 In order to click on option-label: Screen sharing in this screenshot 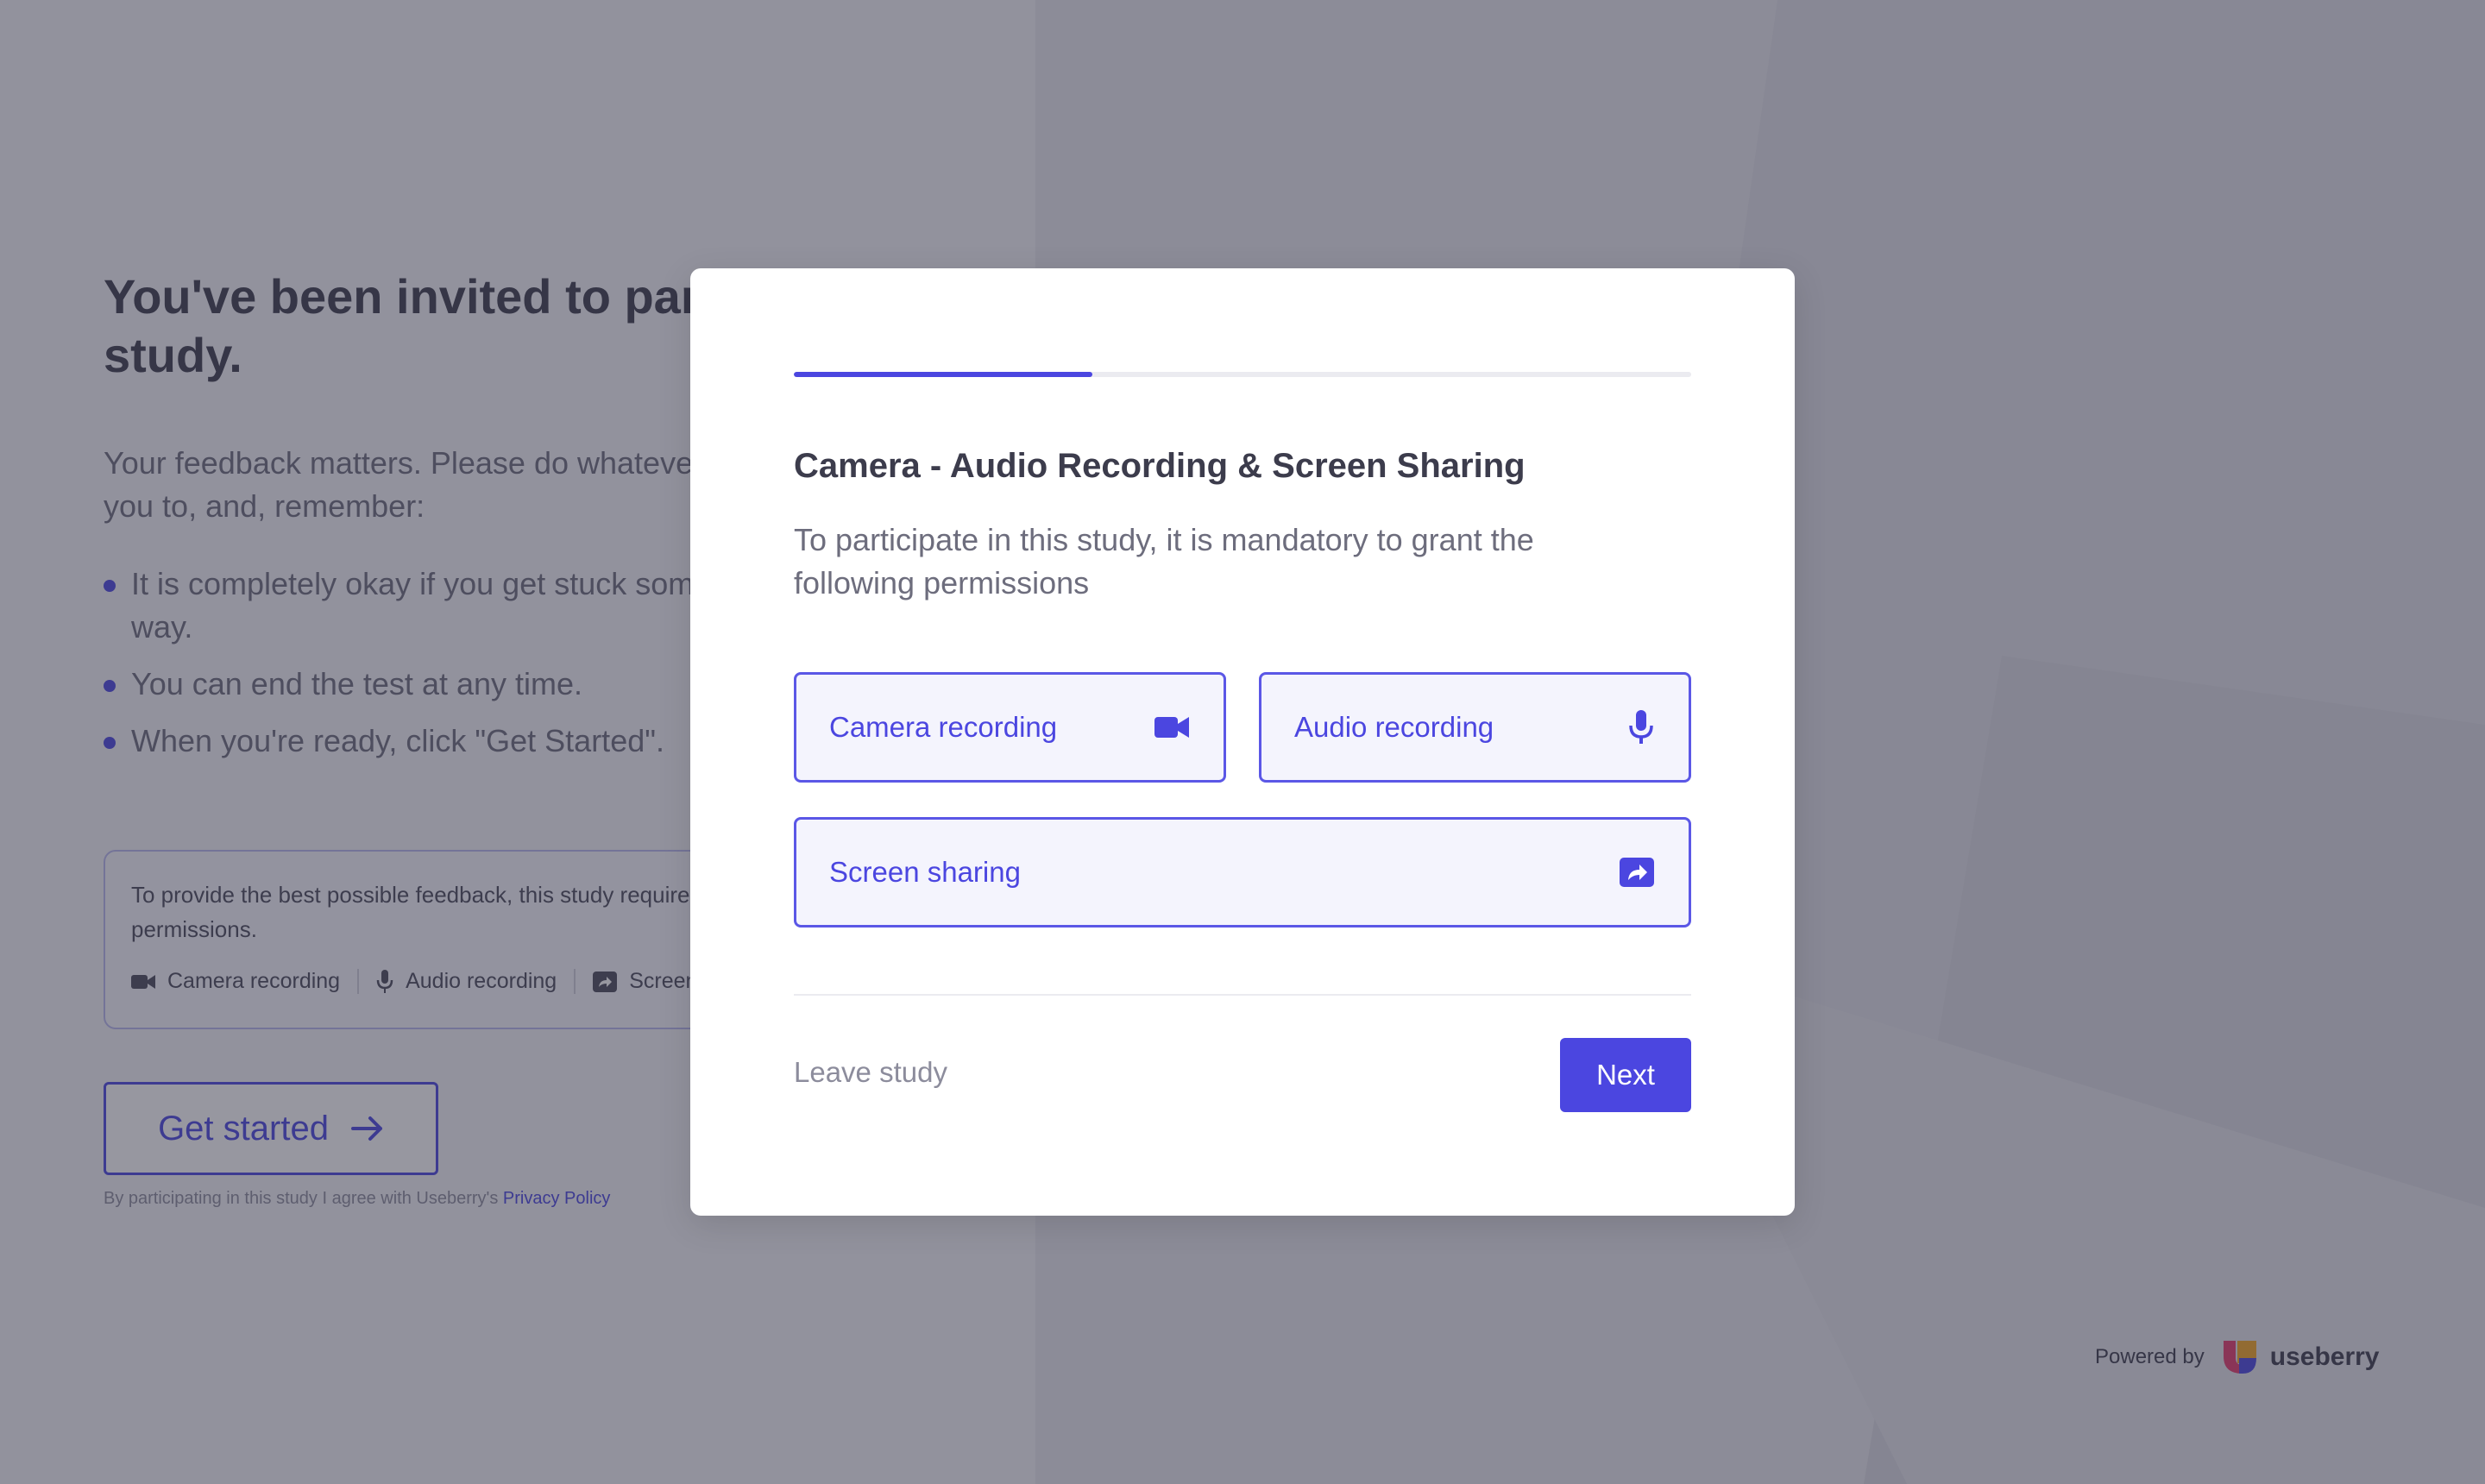, I will do `click(925, 872)`.